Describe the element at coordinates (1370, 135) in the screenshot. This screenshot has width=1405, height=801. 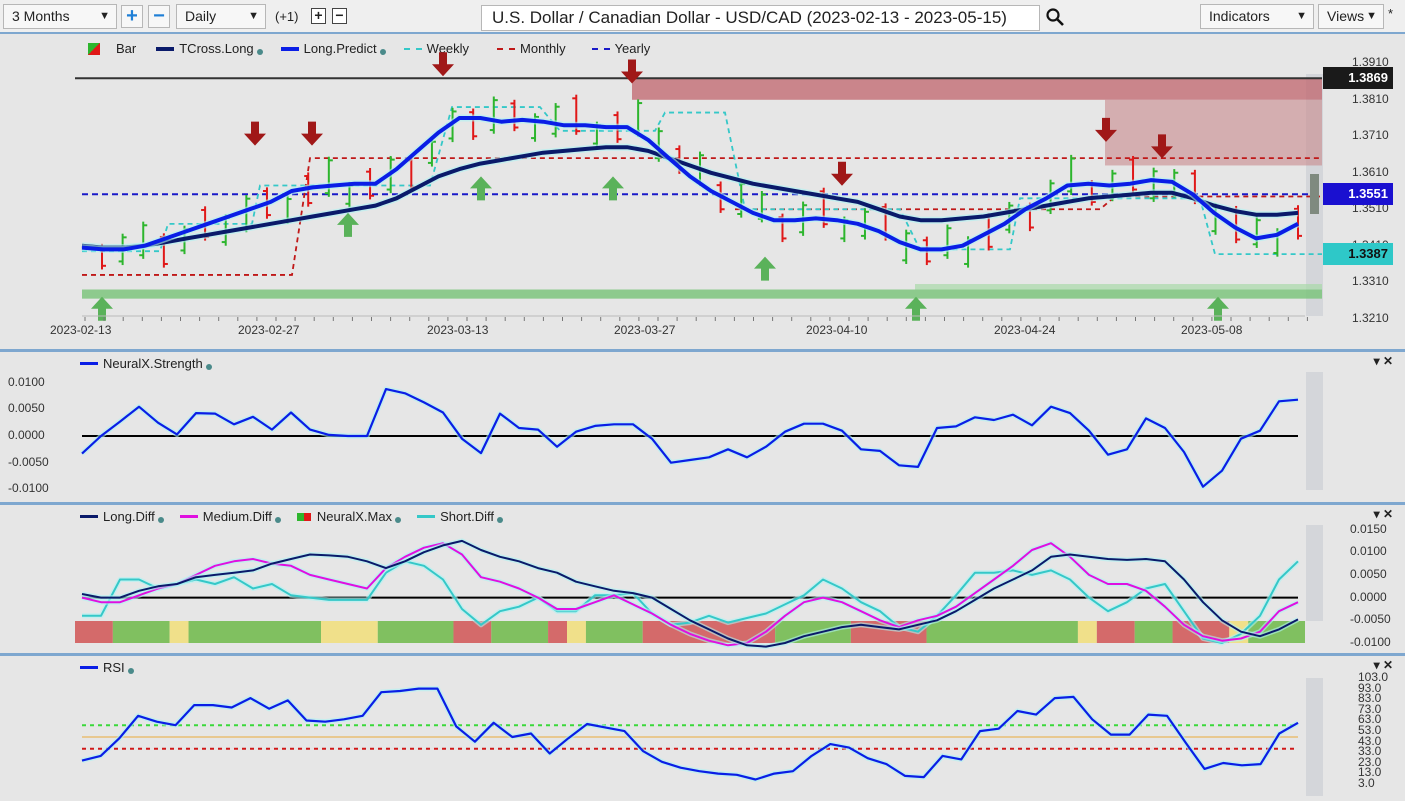
I see `y-axis-label: 1.3710` at that location.